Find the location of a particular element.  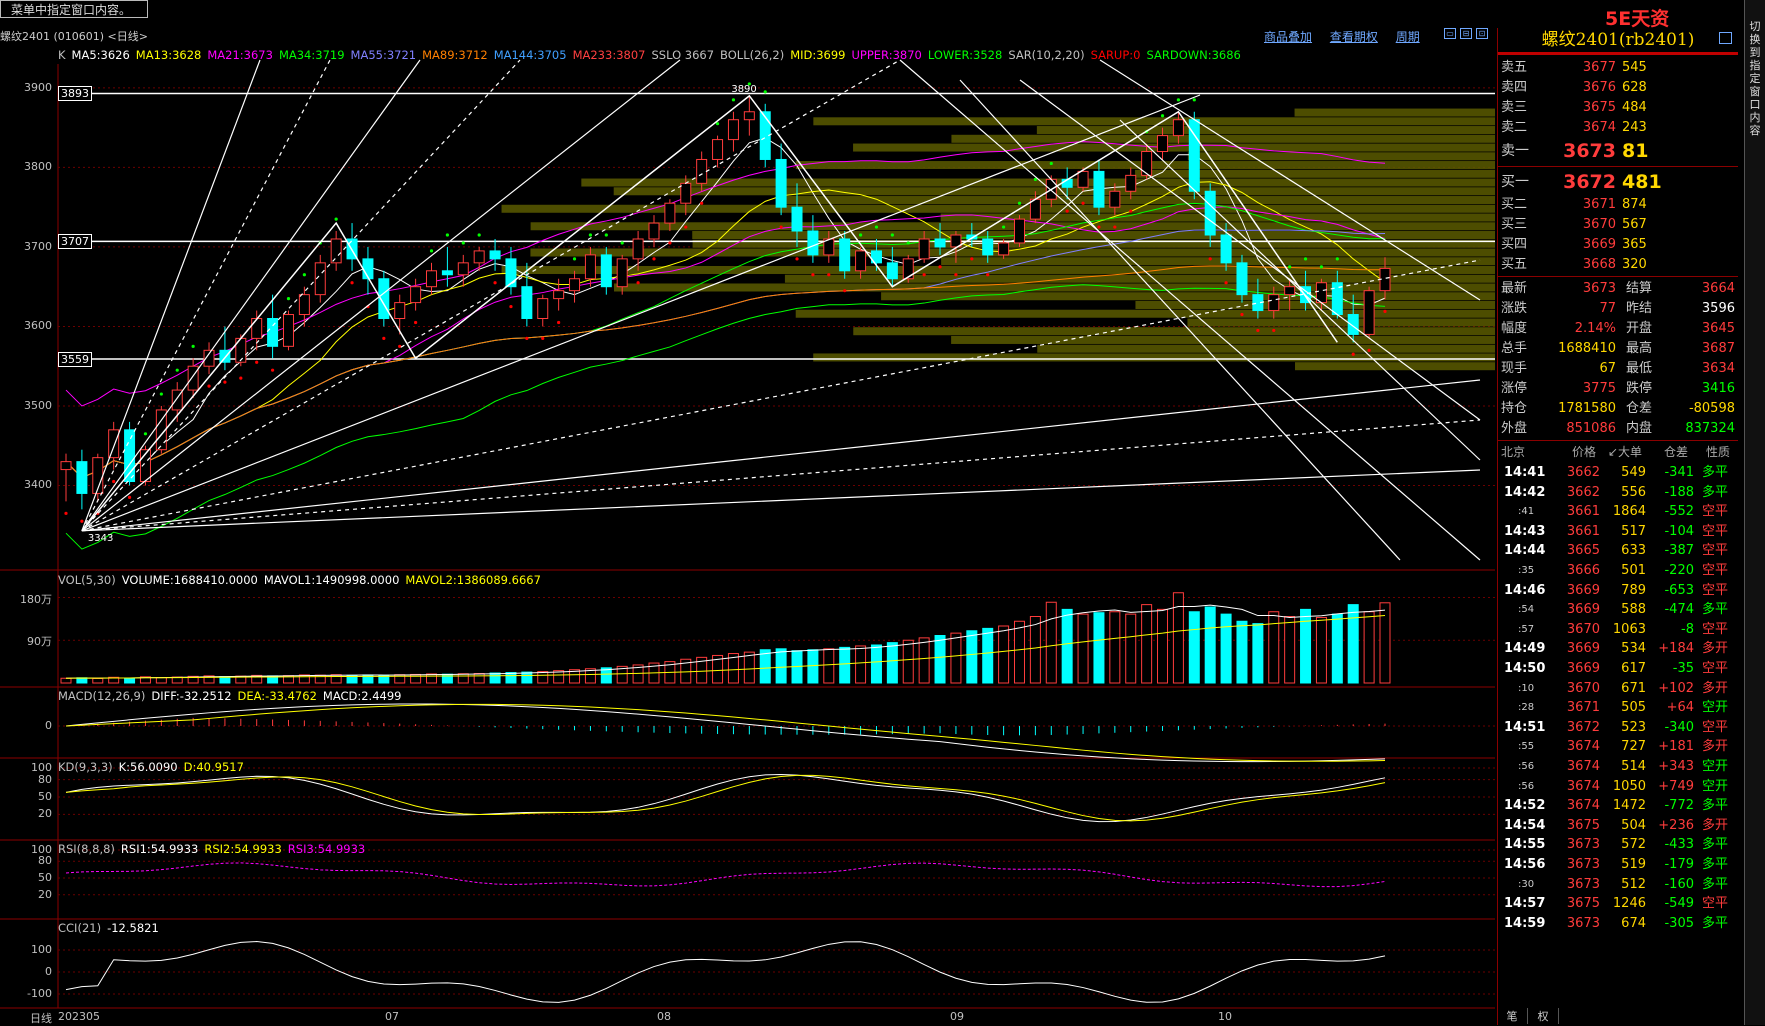

trade-row: 14:59 3673 674 -305 多平 is located at coordinates (1618, 924).